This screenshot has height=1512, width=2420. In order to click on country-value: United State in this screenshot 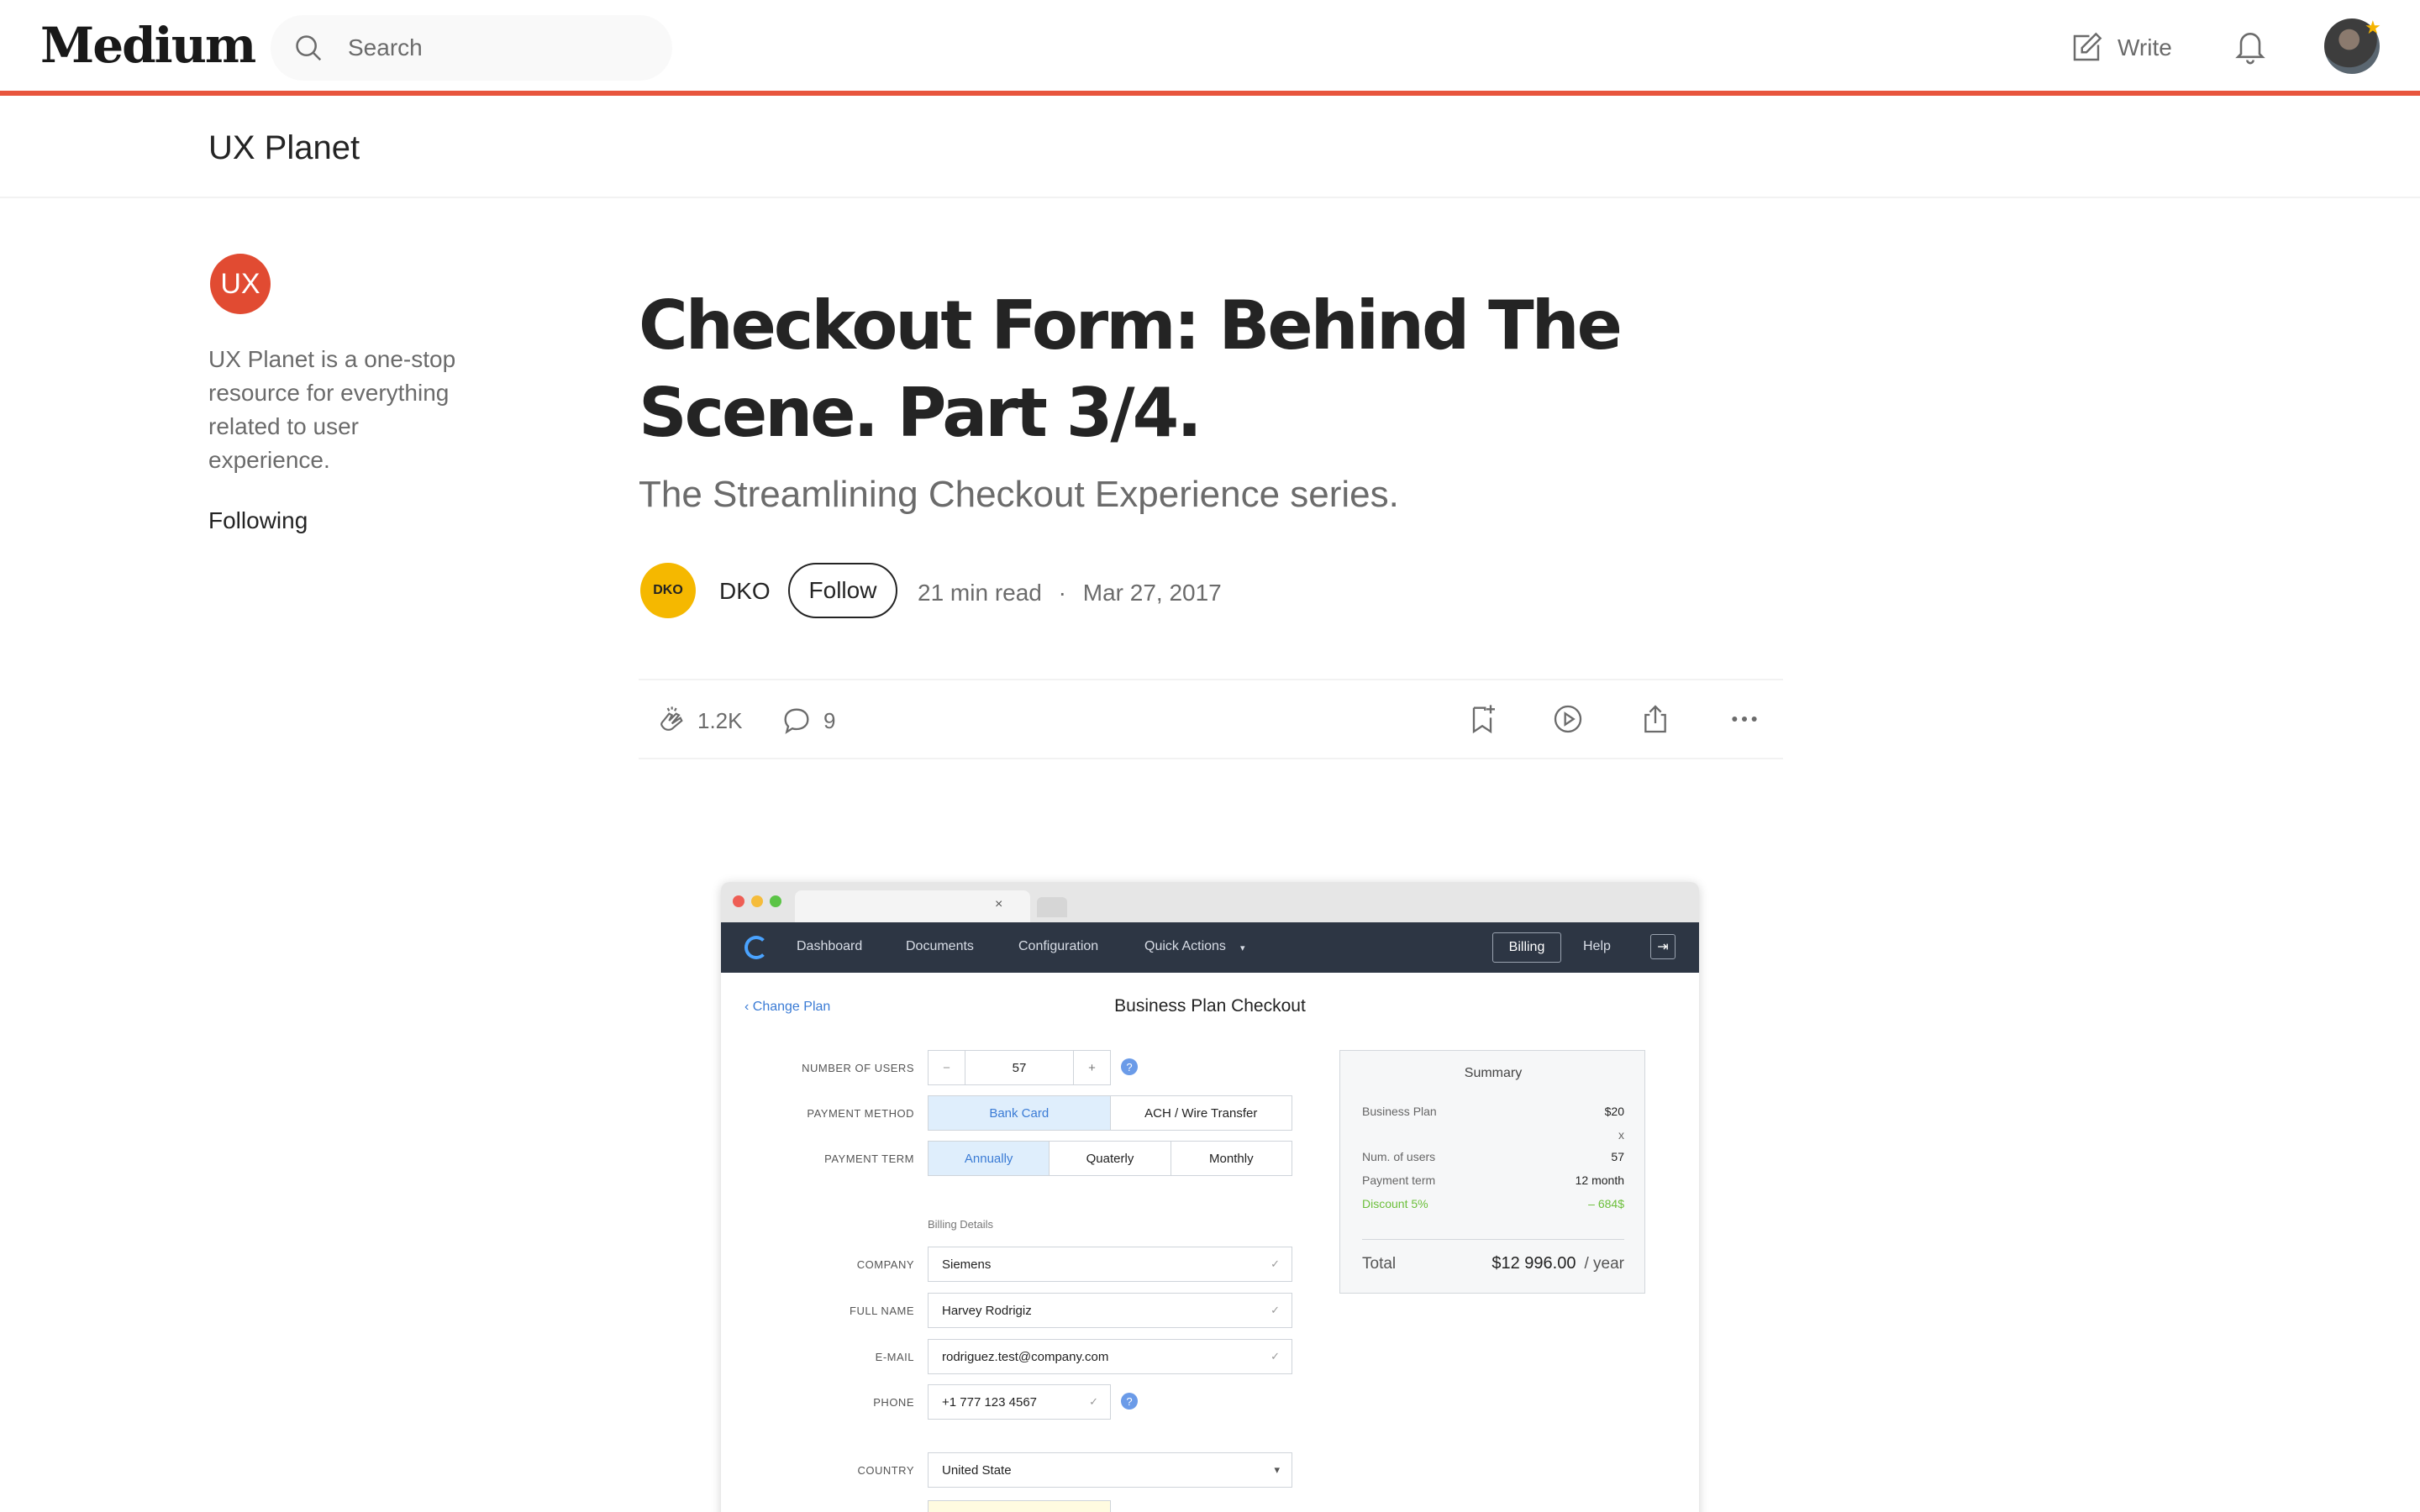, I will do `click(977, 1470)`.